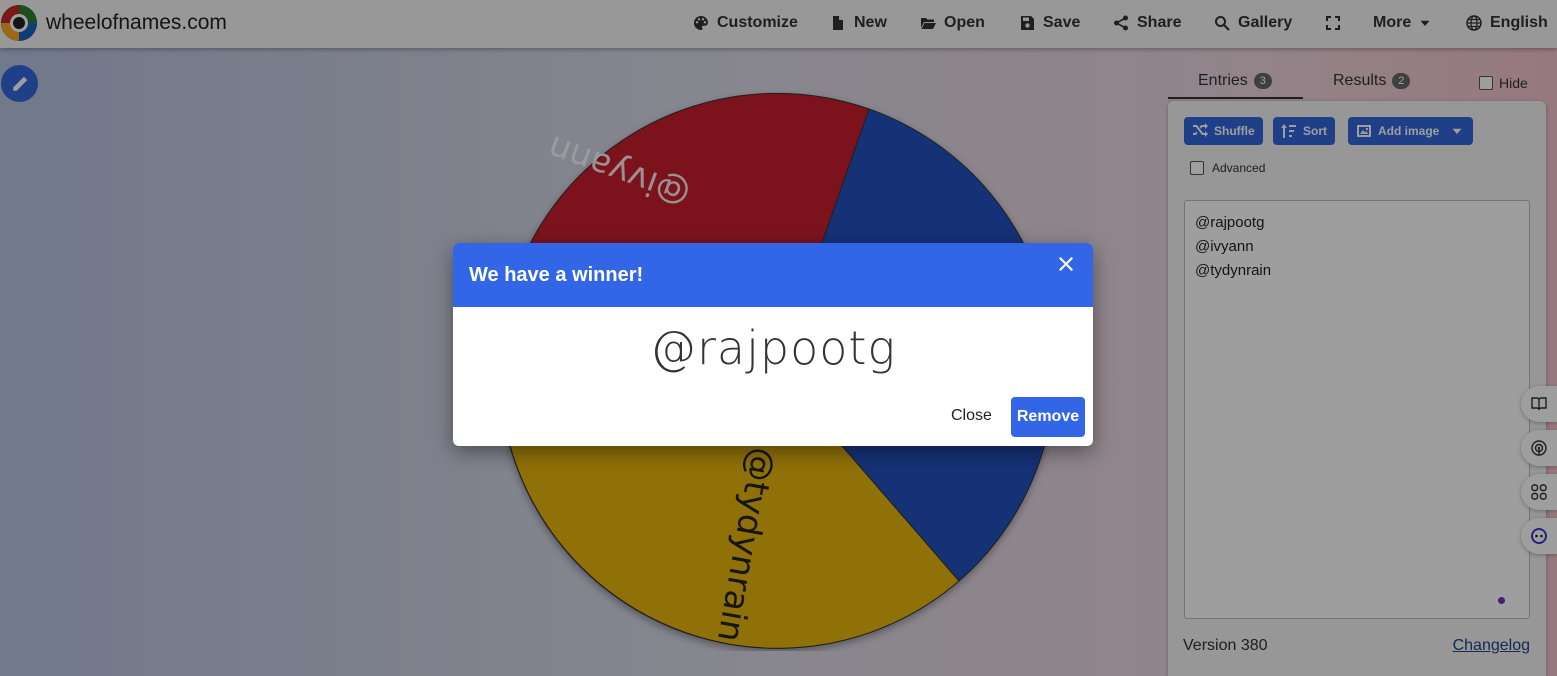 The image size is (1557, 676). I want to click on broadcast-button, so click(1539, 448).